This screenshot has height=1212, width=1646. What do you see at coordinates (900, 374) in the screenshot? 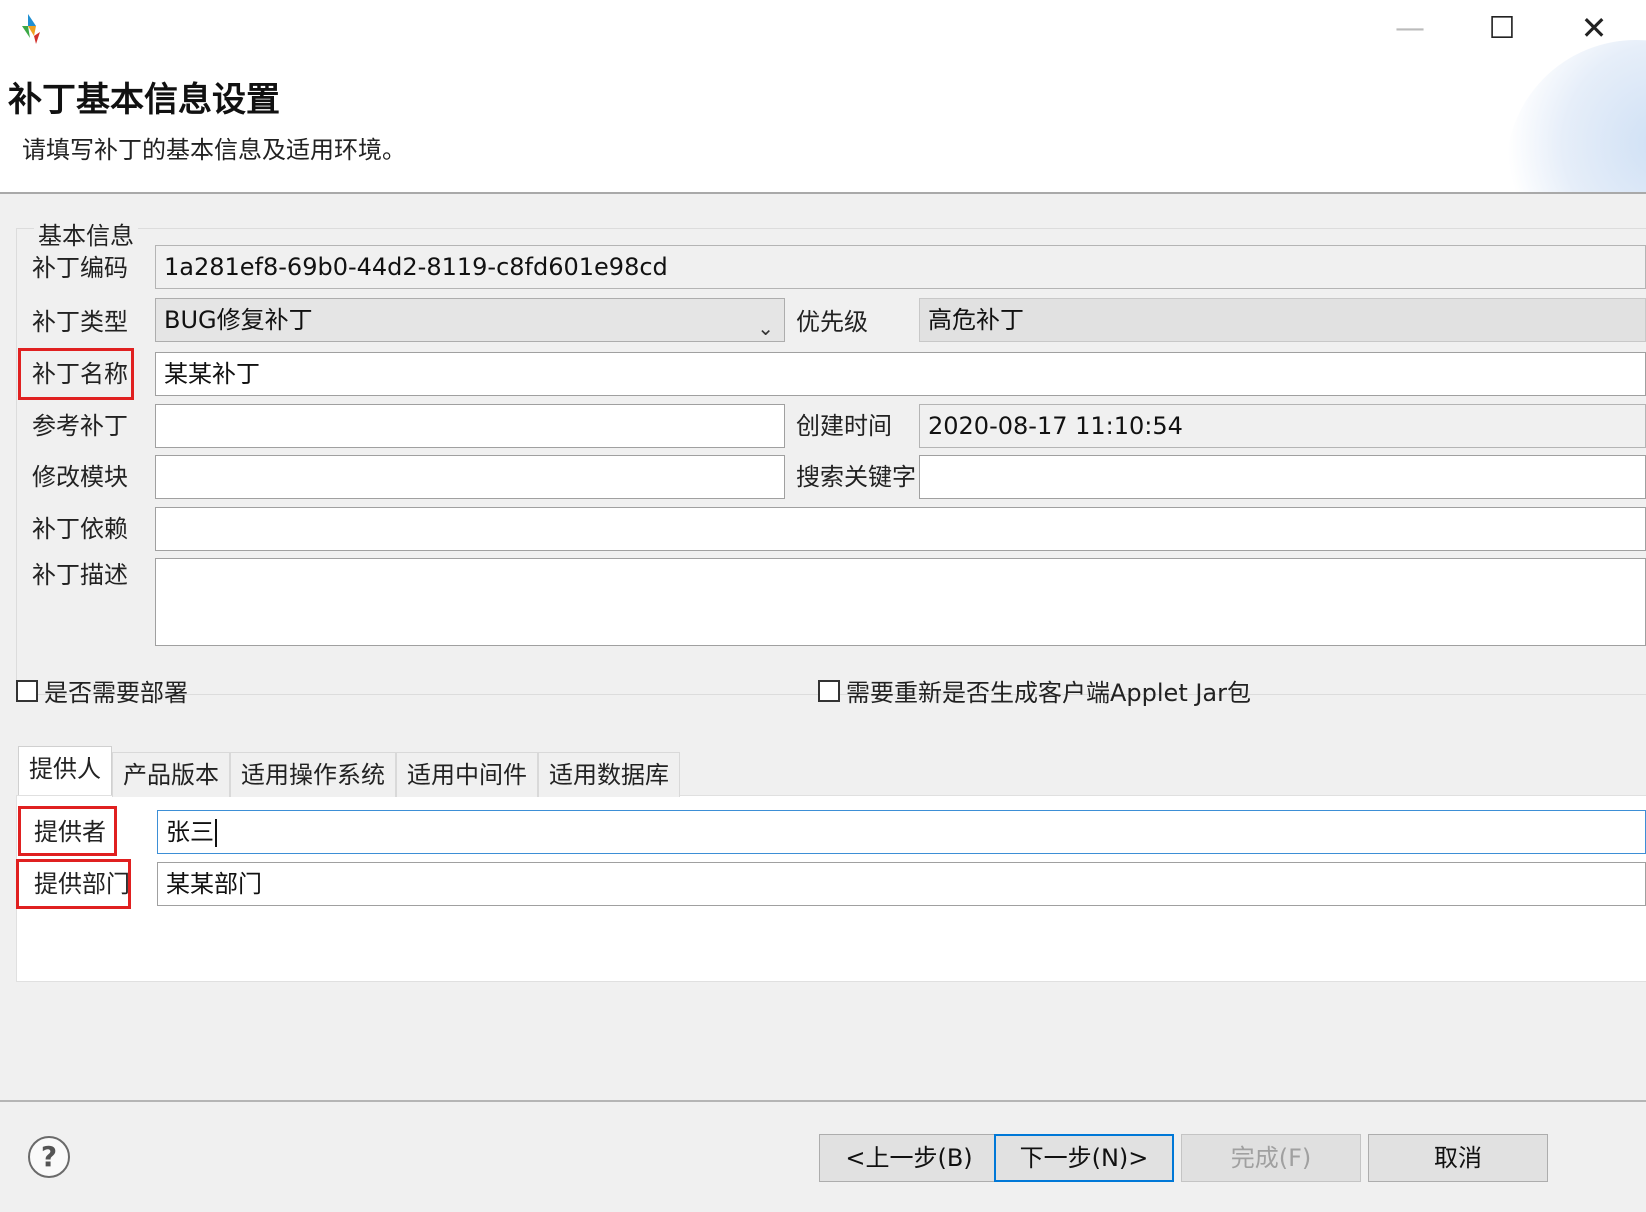
I see `patch-name-input: 某某补丁` at bounding box center [900, 374].